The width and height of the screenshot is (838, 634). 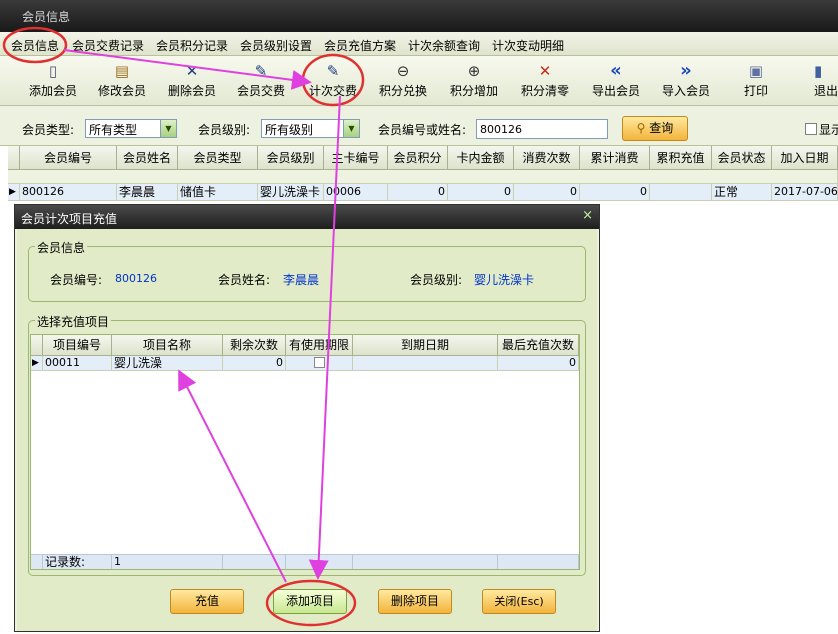 I want to click on import-member-button: » 导入会员, so click(x=686, y=80).